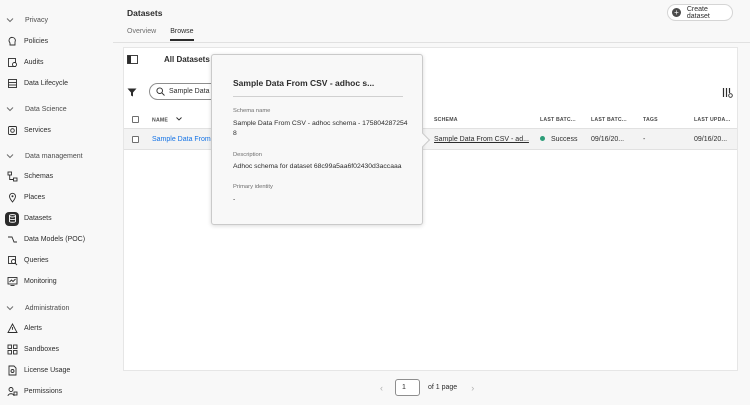 The width and height of the screenshot is (750, 405). I want to click on sidebar-item-label: Datasets, so click(38, 218).